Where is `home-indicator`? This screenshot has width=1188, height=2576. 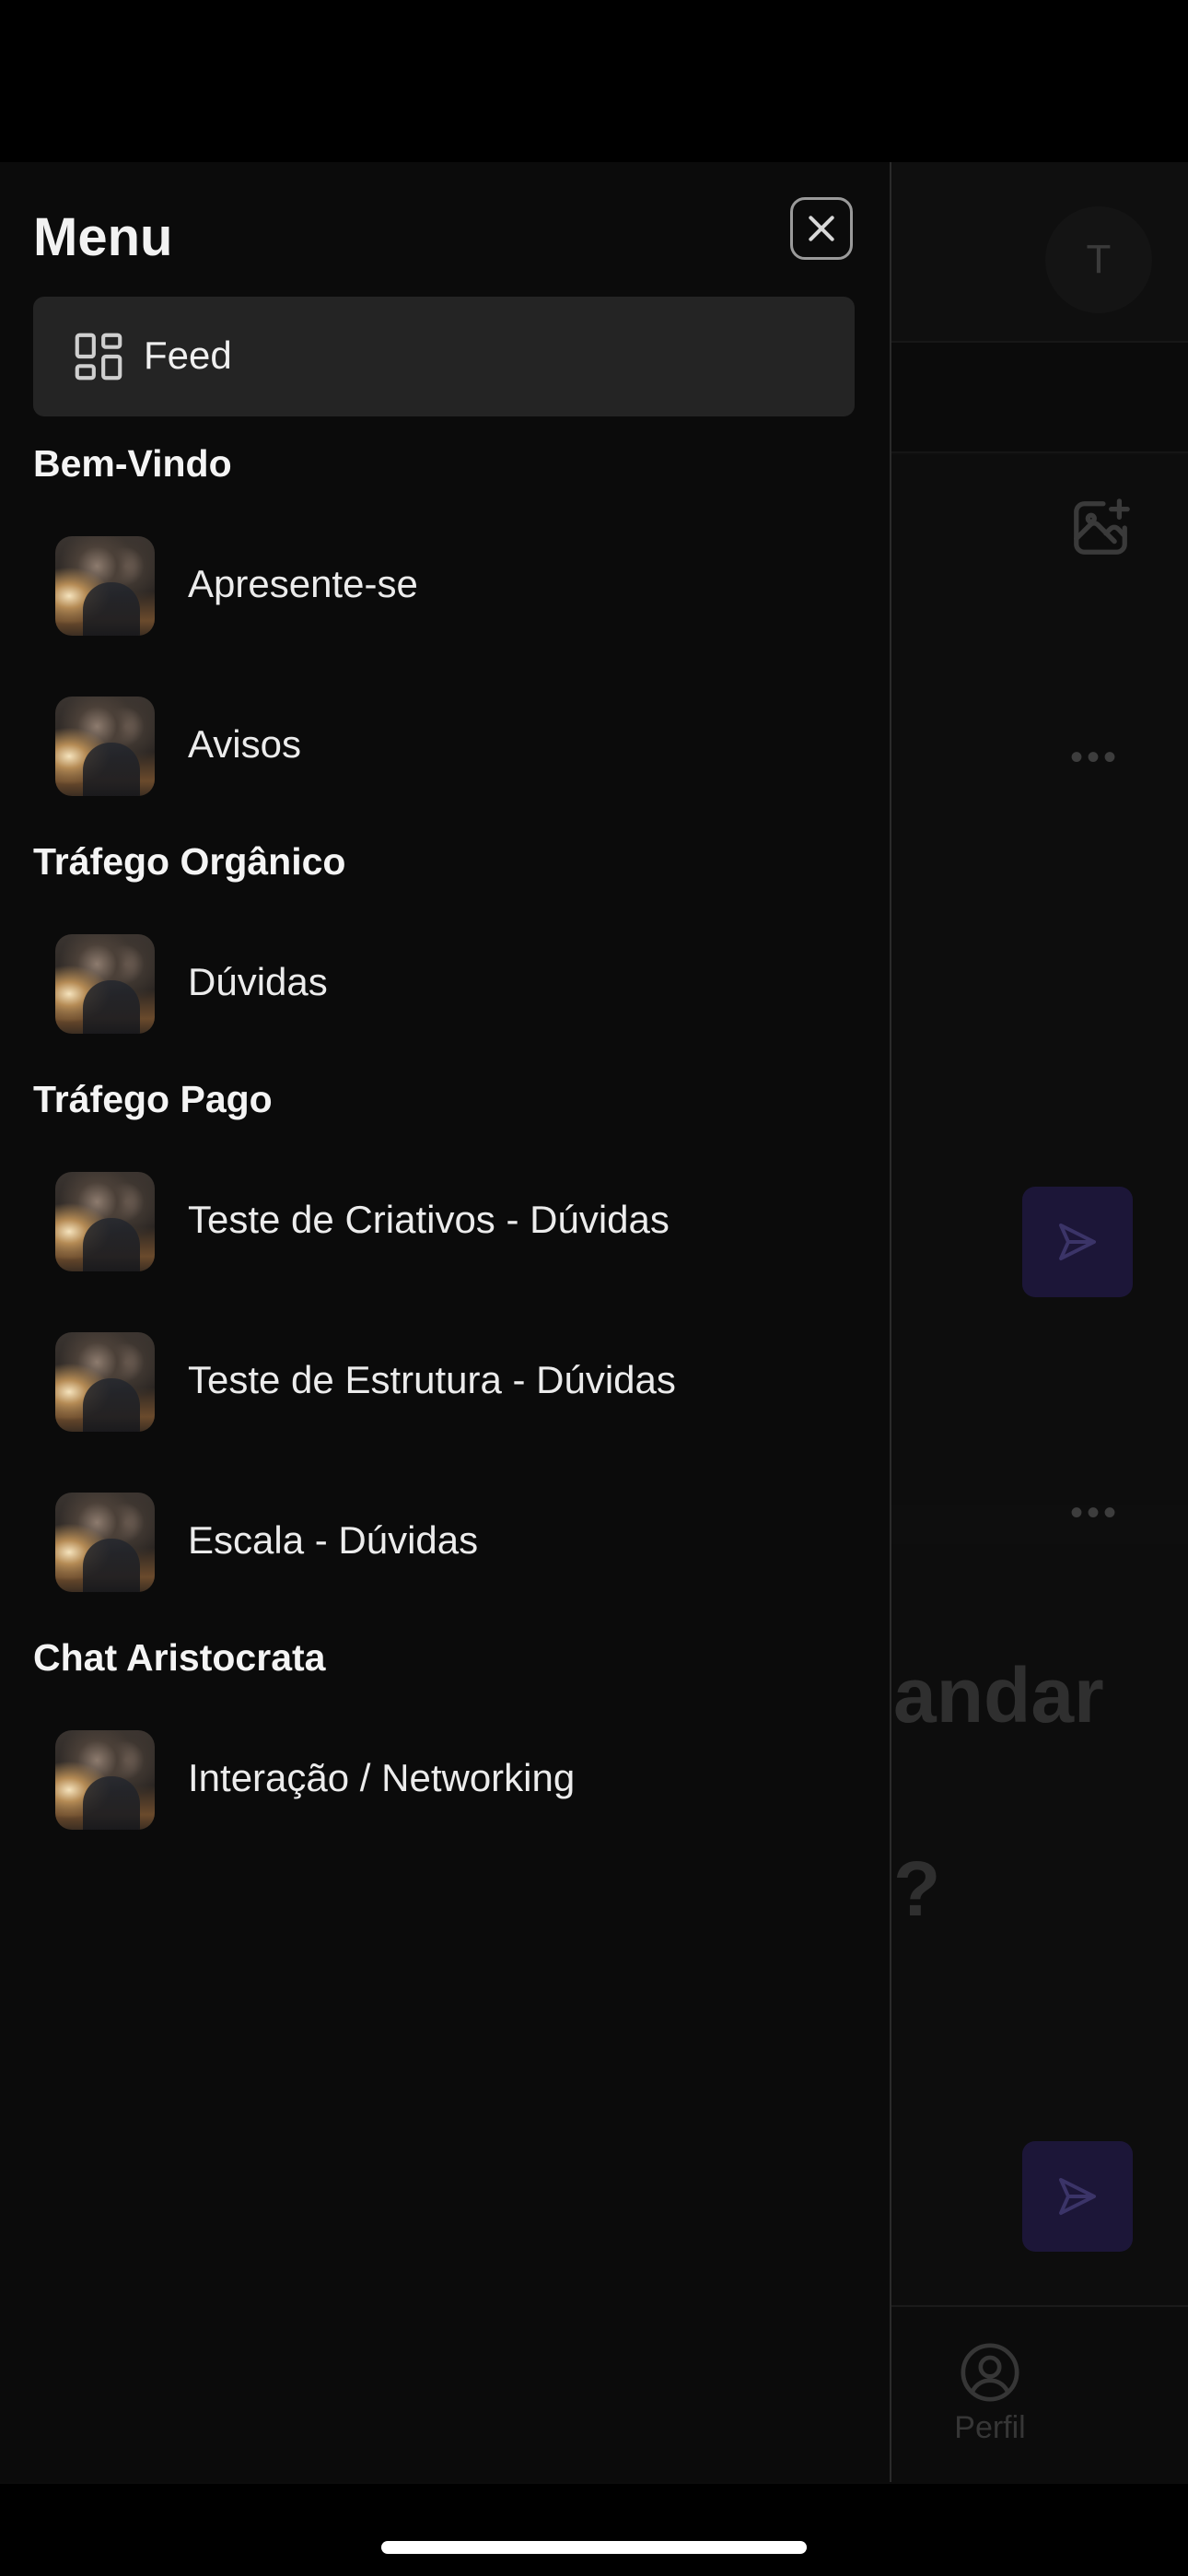
home-indicator is located at coordinates (594, 2547).